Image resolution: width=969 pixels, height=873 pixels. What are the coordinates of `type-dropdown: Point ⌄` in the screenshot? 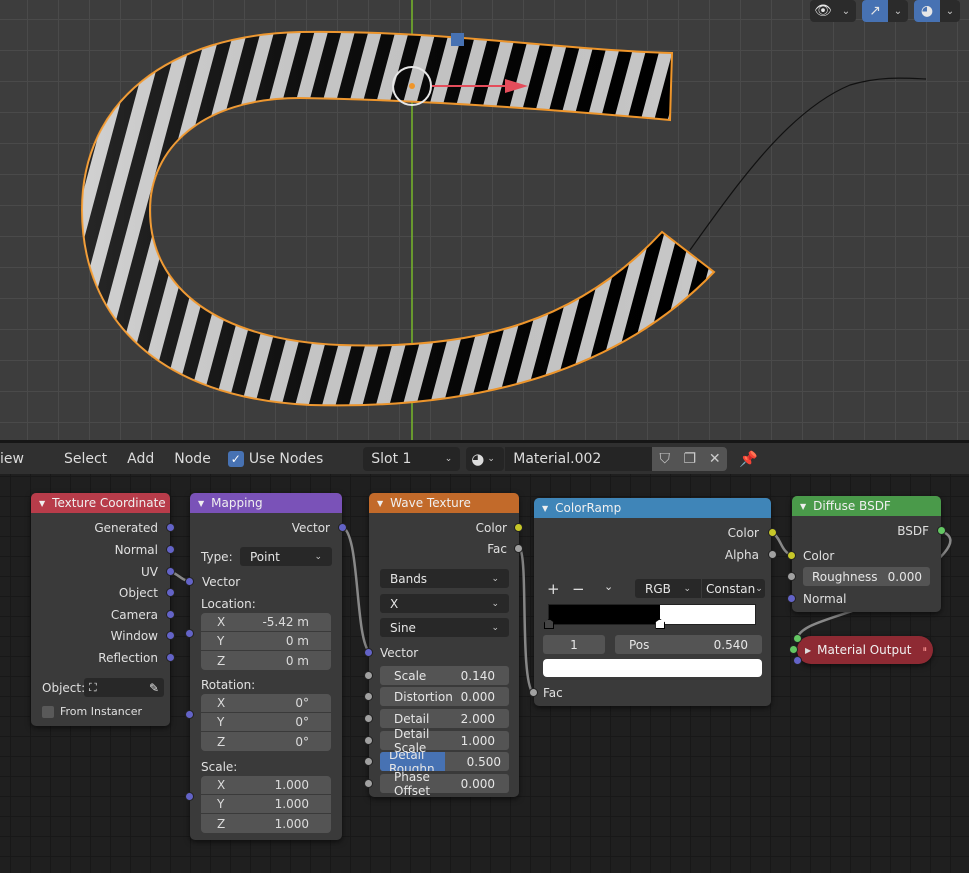 It's located at (286, 556).